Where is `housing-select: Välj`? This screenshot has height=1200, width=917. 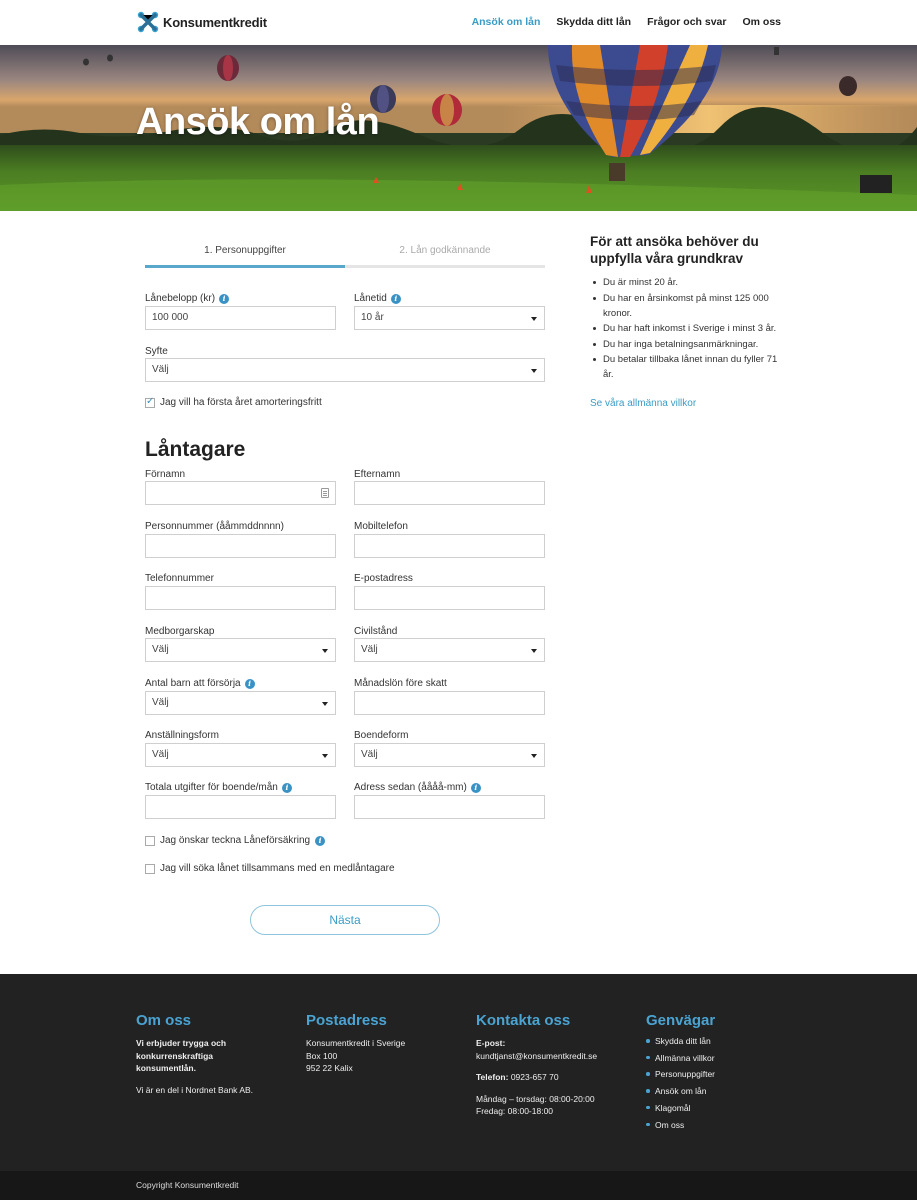
housing-select: Välj is located at coordinates (449, 755).